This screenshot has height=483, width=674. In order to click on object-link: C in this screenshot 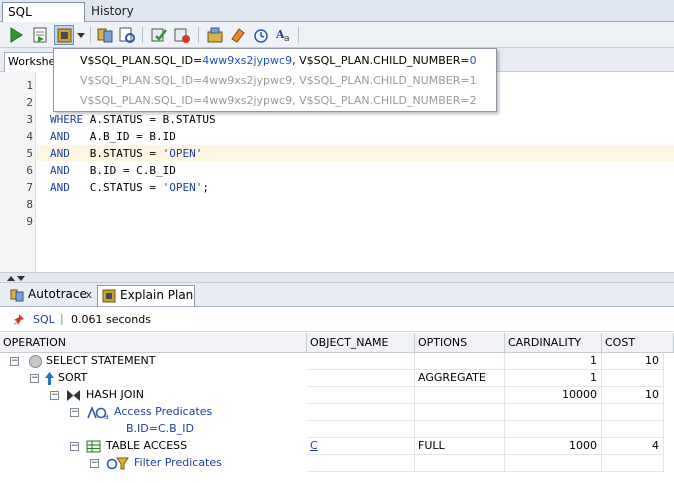, I will do `click(314, 445)`.